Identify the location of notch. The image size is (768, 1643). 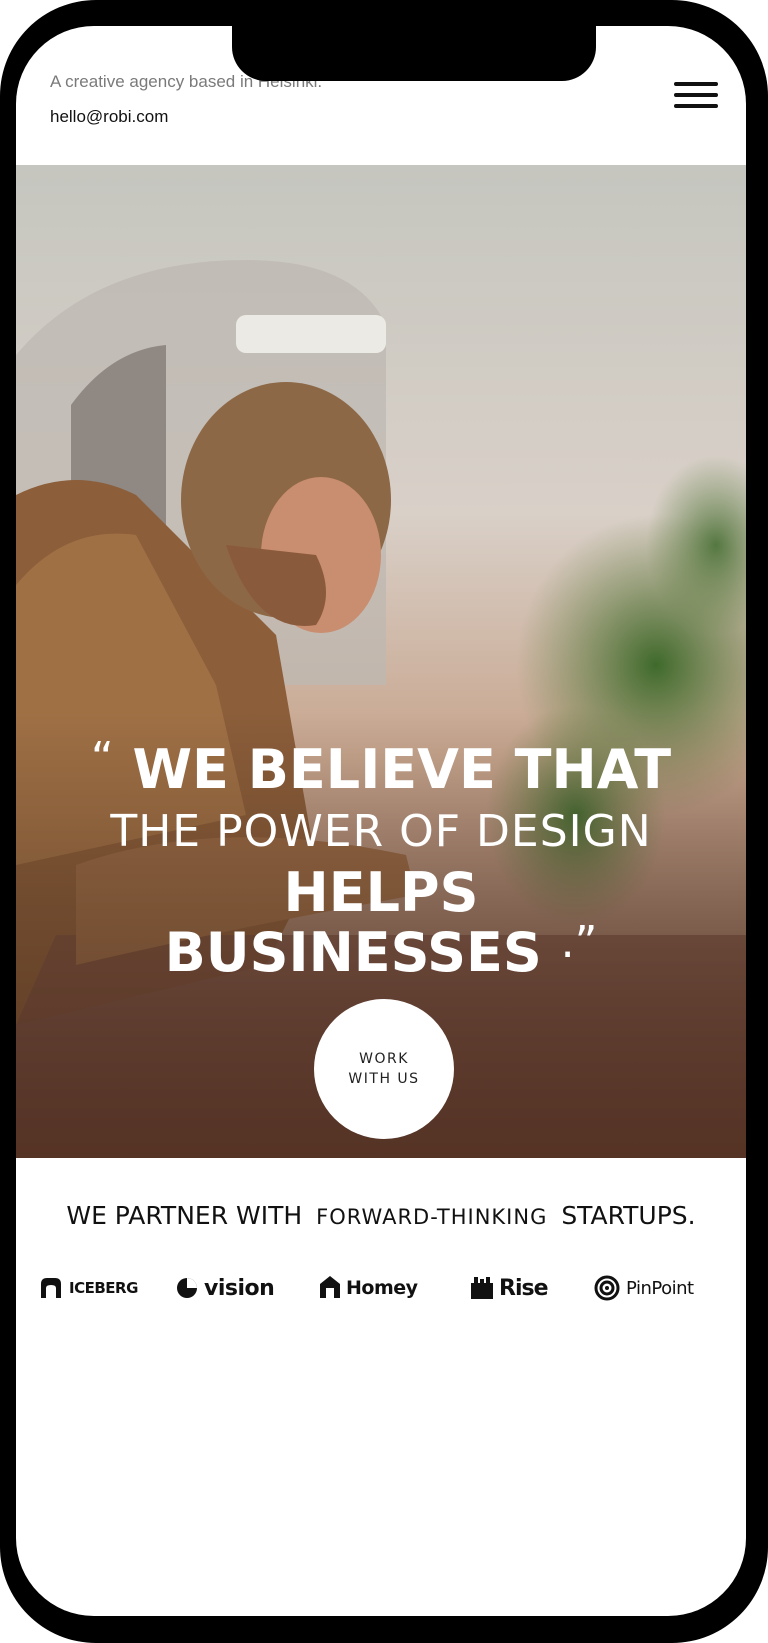
(414, 53).